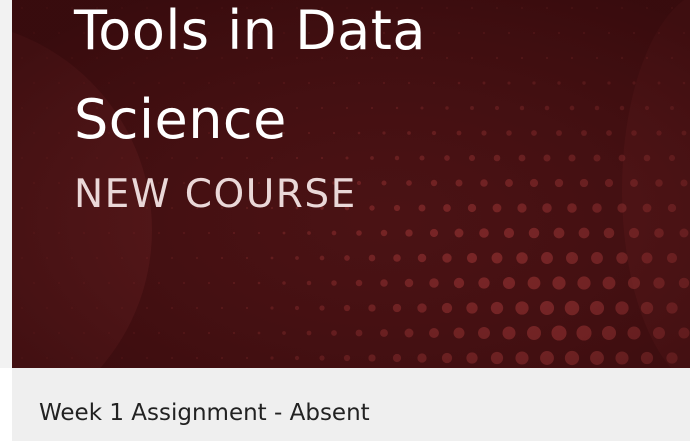  What do you see at coordinates (204, 413) in the screenshot?
I see `assignment-title: Week 1 Assignment - Absent` at bounding box center [204, 413].